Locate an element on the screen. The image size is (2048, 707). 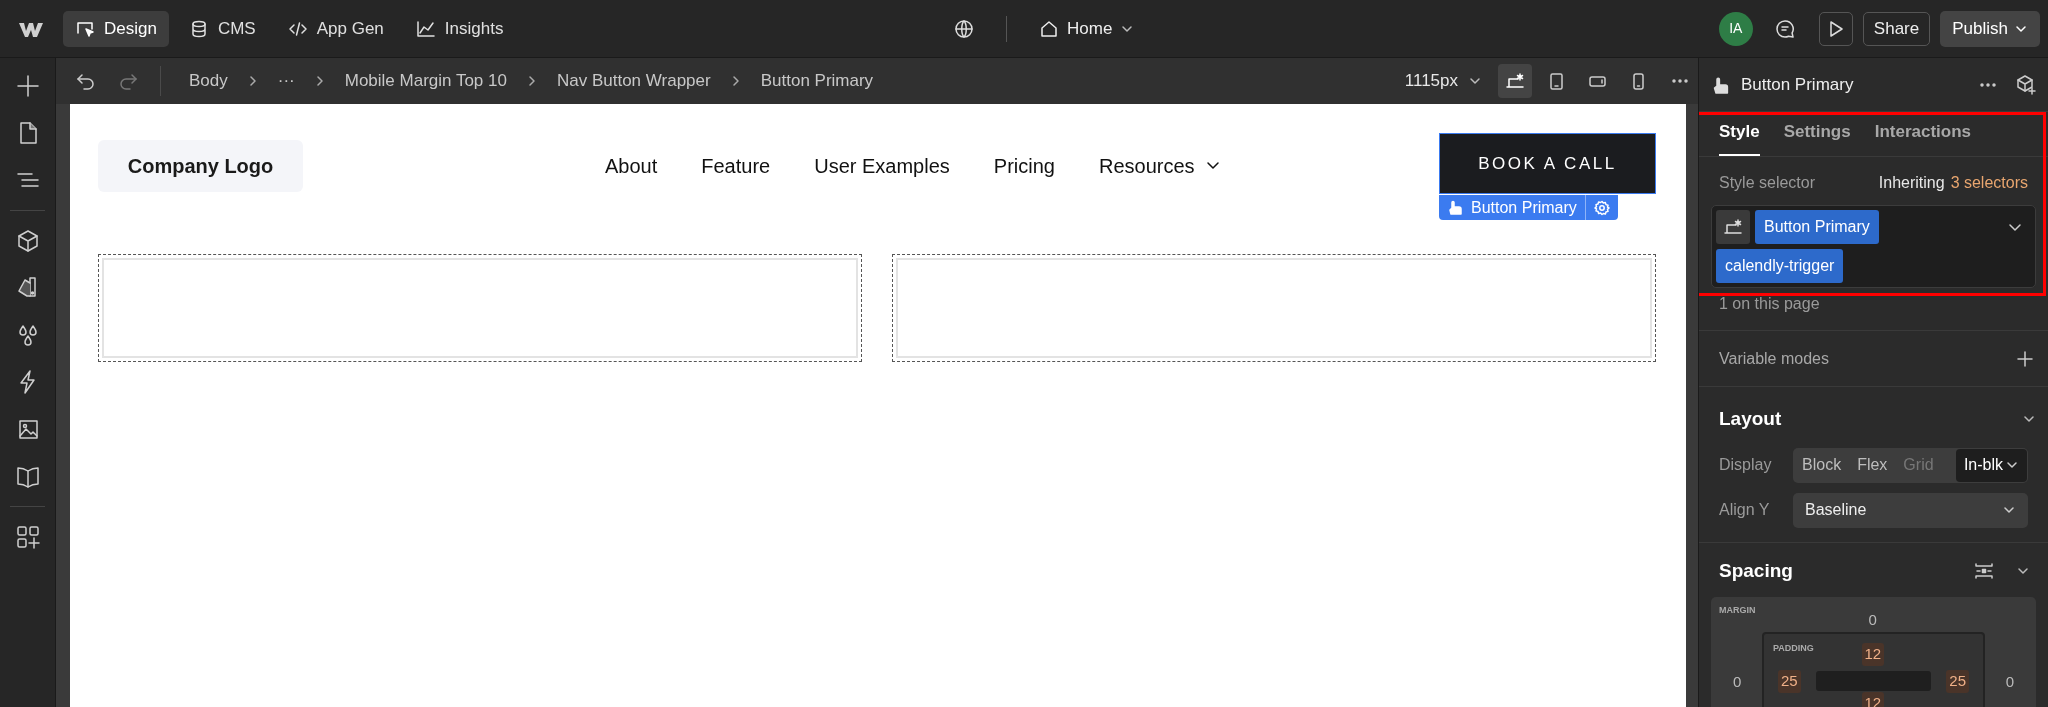
inherited-selectors-link: 3 selectors is located at coordinates (1989, 183).